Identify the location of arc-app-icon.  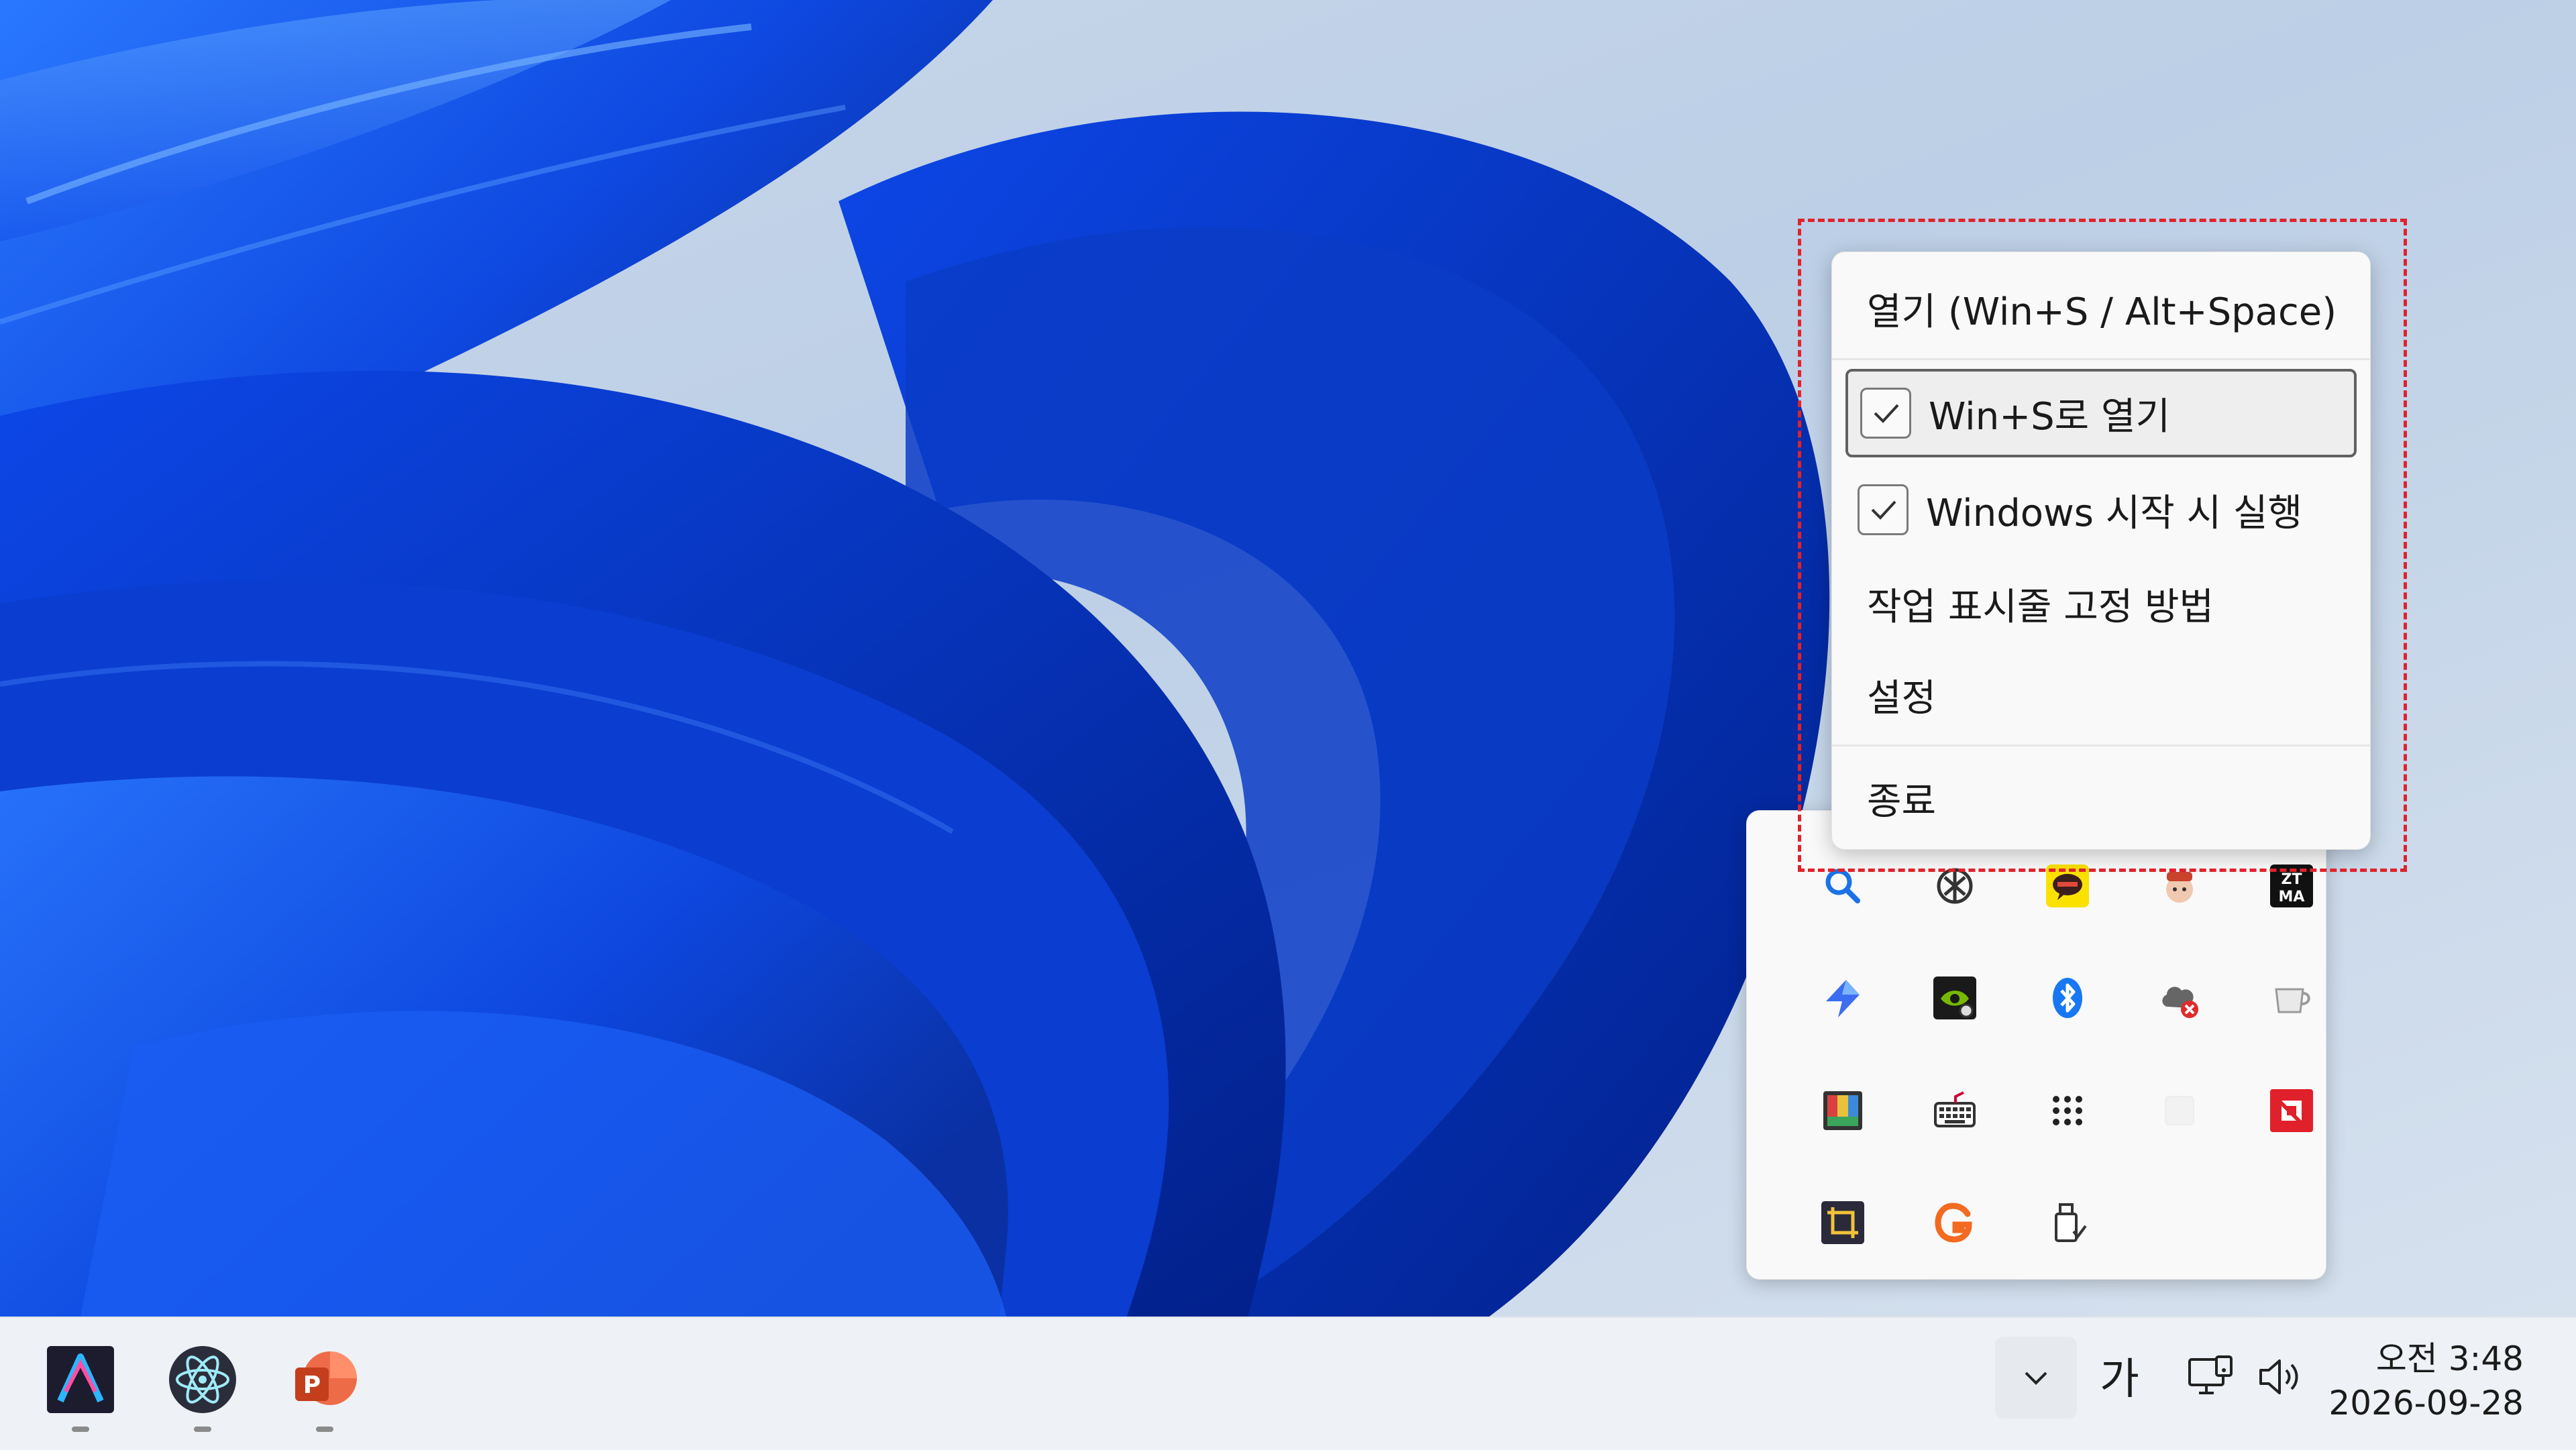
(80, 1385).